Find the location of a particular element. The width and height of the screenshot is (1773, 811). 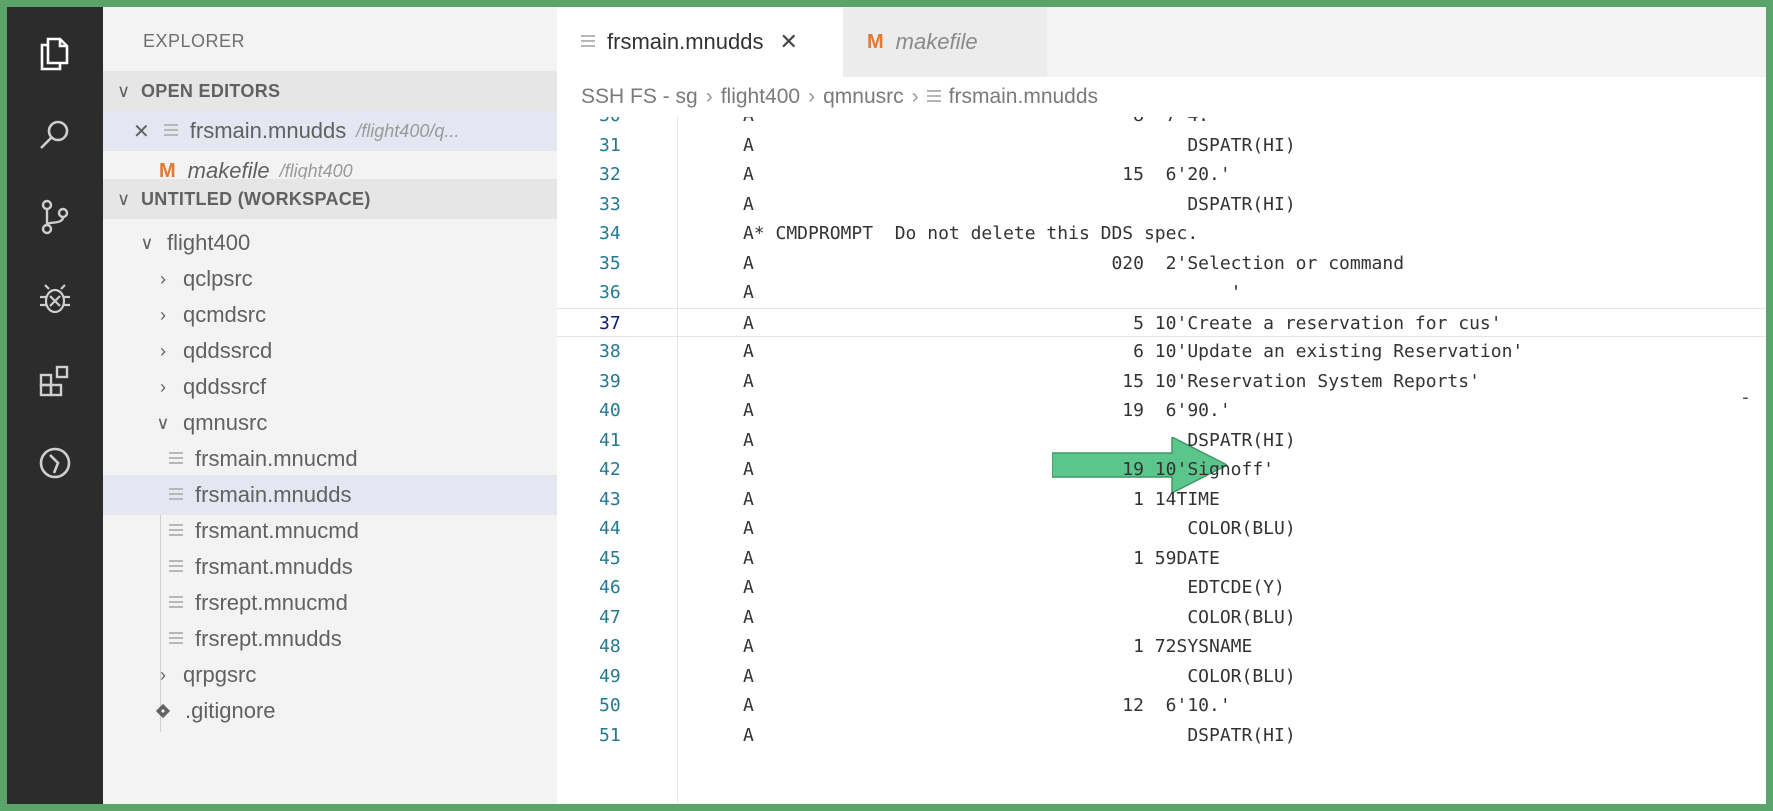

tree-file-selected: frsmain.mnudds is located at coordinates (330, 495).